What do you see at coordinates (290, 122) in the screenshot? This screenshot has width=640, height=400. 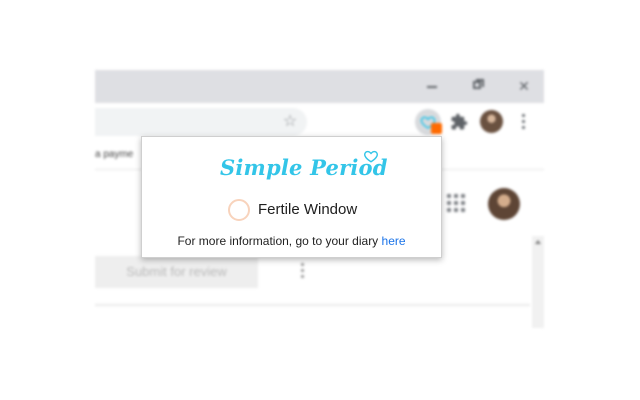 I see `star-icon: ☆` at bounding box center [290, 122].